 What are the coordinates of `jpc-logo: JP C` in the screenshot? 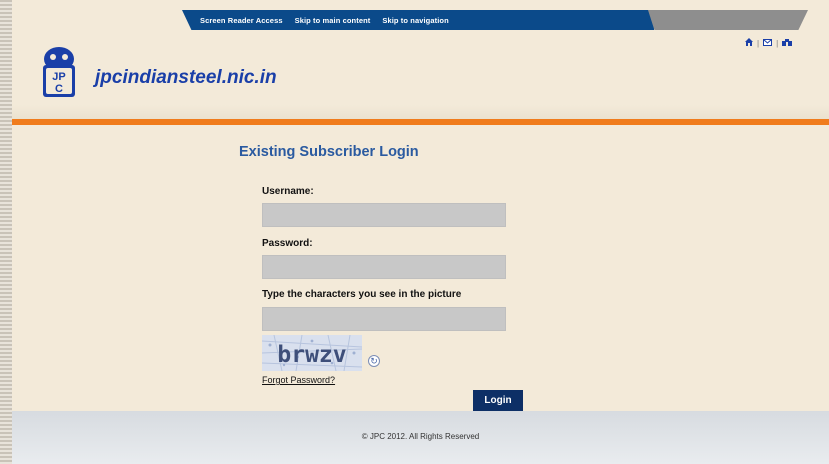 It's located at (59, 72).